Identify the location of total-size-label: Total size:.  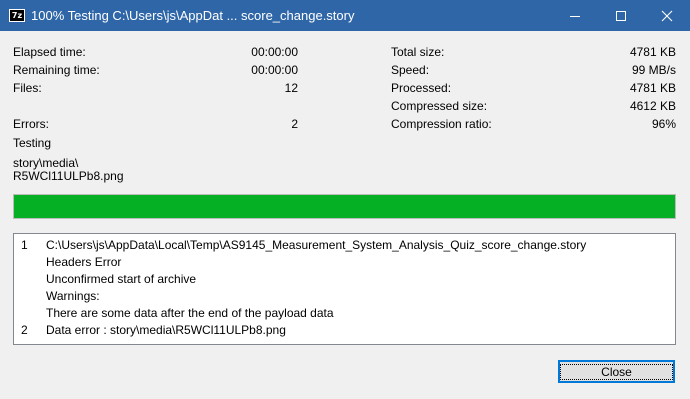
(418, 52).